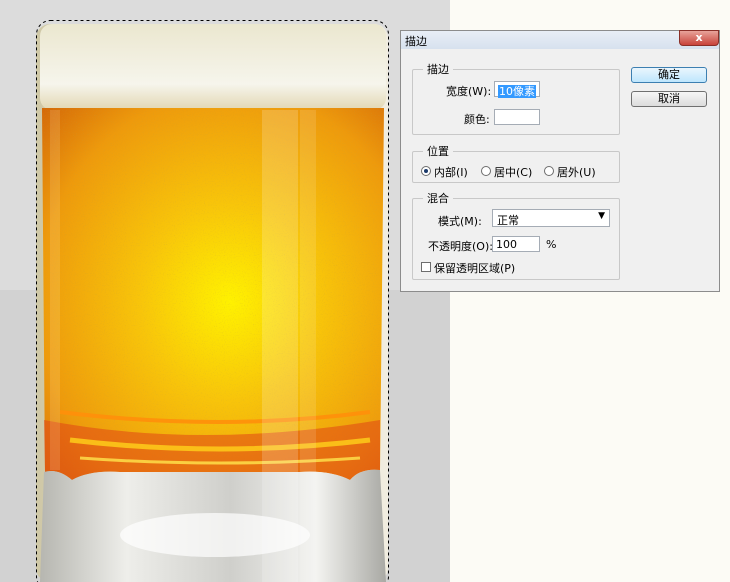  Describe the element at coordinates (508, 220) in the screenshot. I see `mode-value: 正常` at that location.